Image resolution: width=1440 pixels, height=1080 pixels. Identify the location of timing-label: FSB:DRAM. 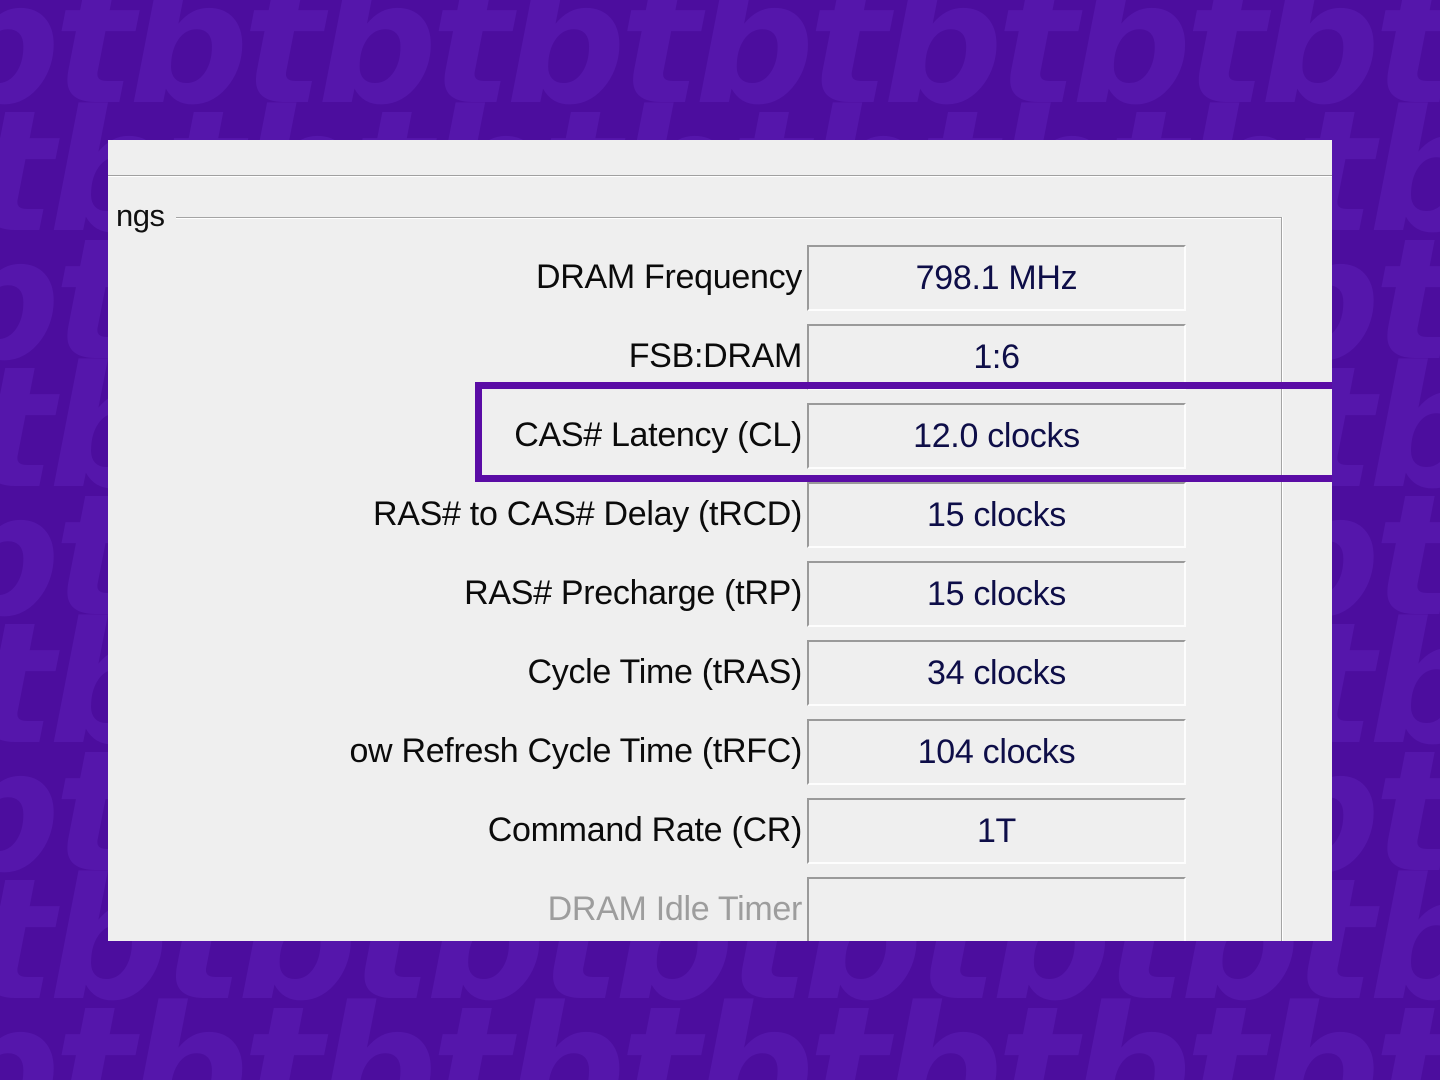
(715, 356).